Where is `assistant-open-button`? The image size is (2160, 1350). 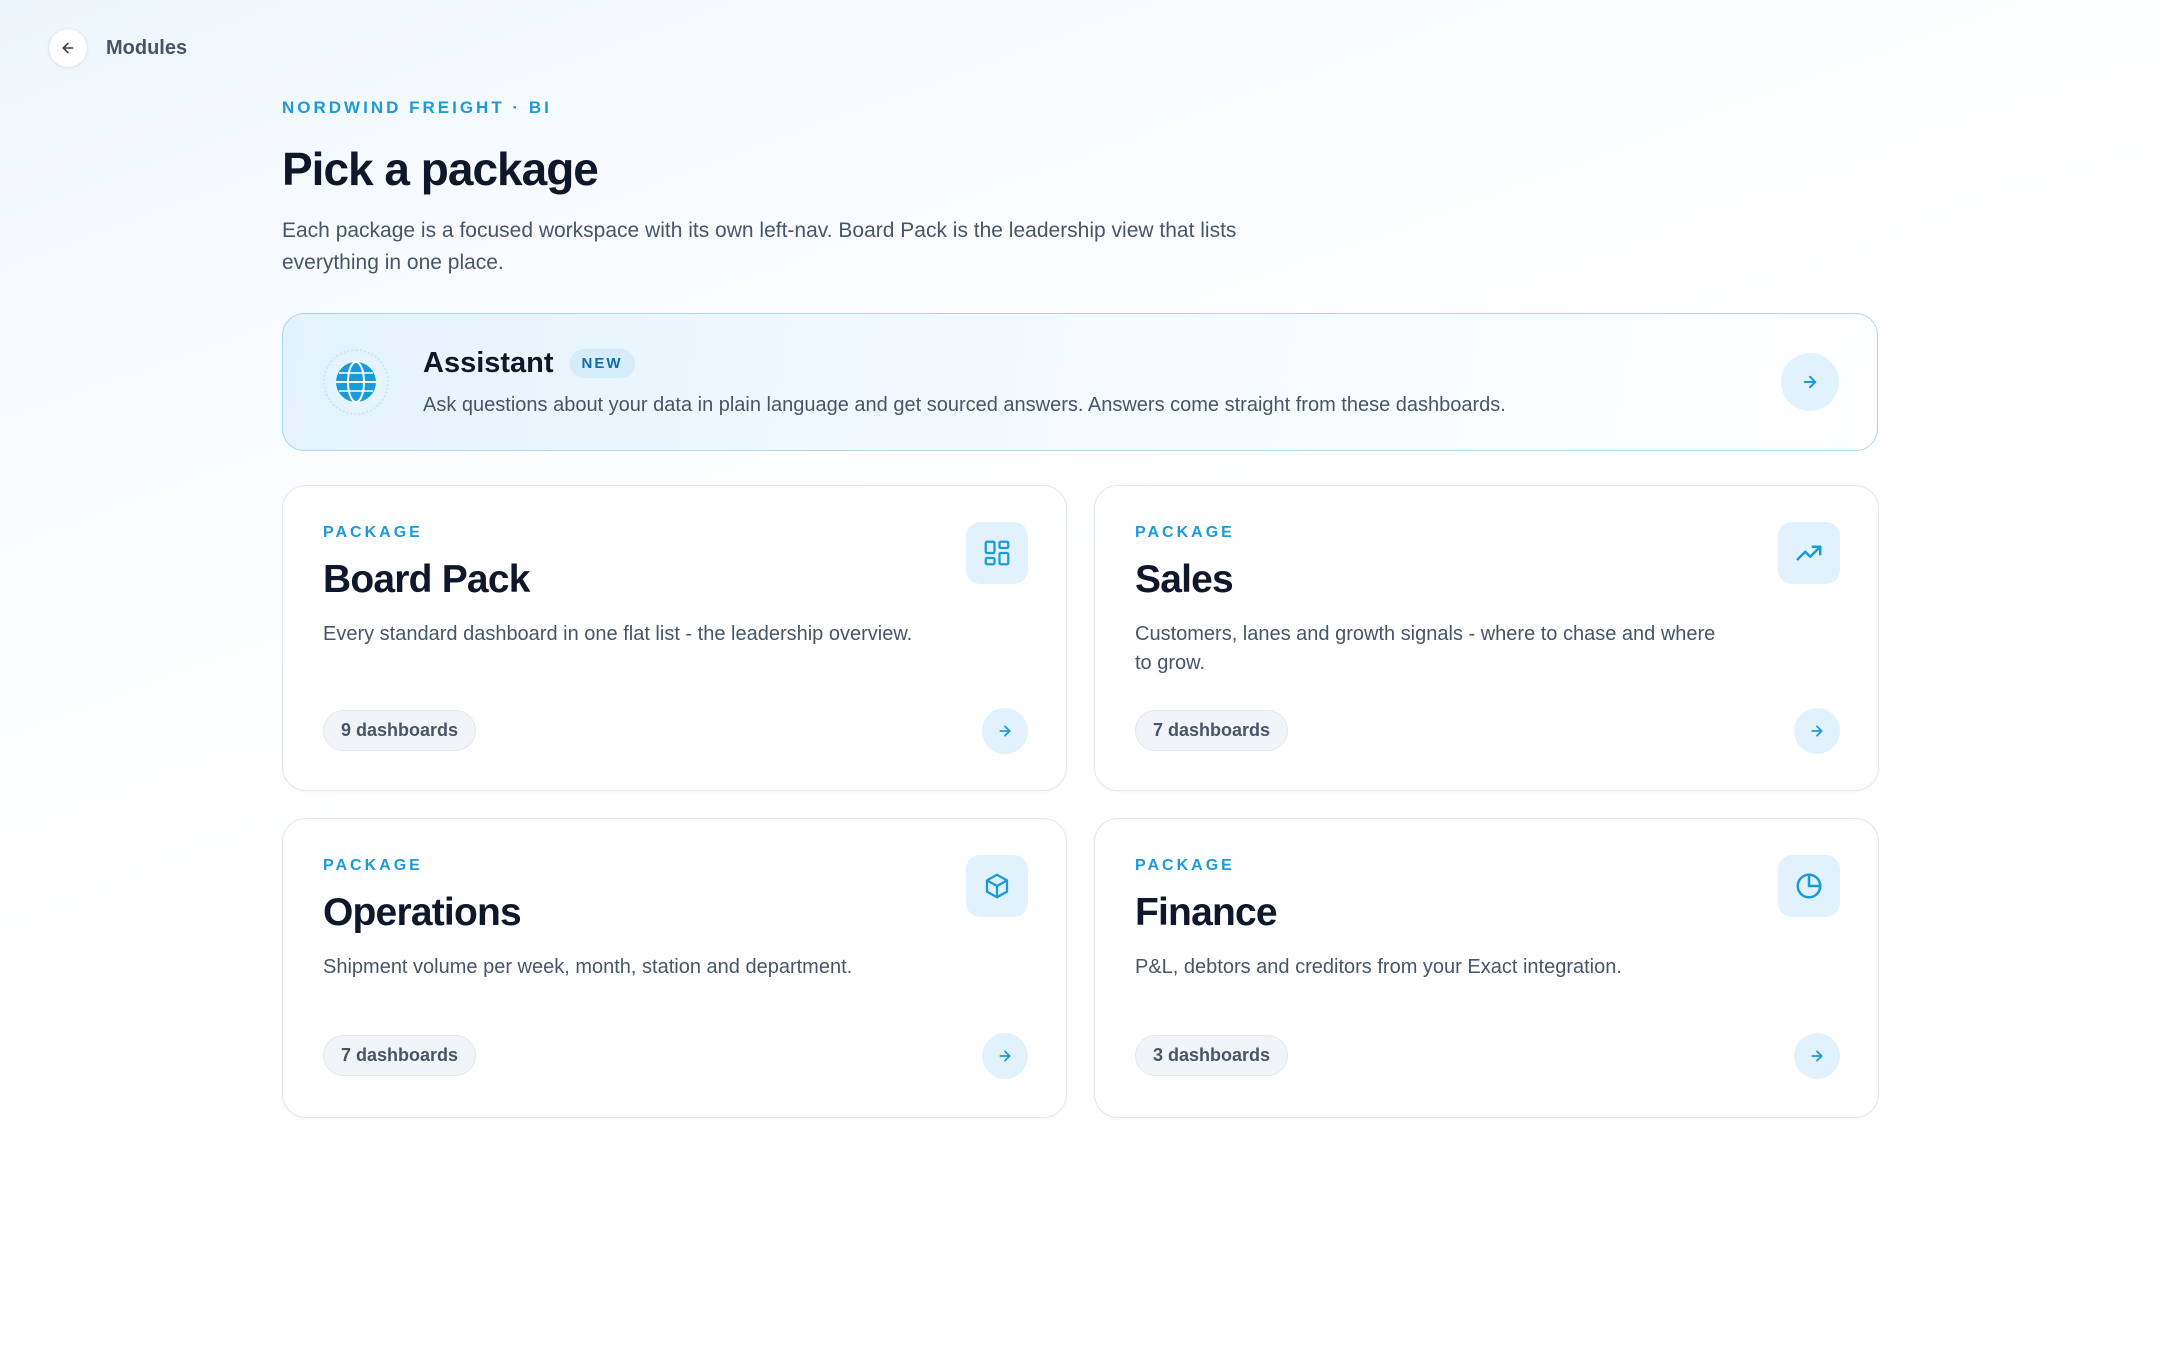 assistant-open-button is located at coordinates (1810, 381).